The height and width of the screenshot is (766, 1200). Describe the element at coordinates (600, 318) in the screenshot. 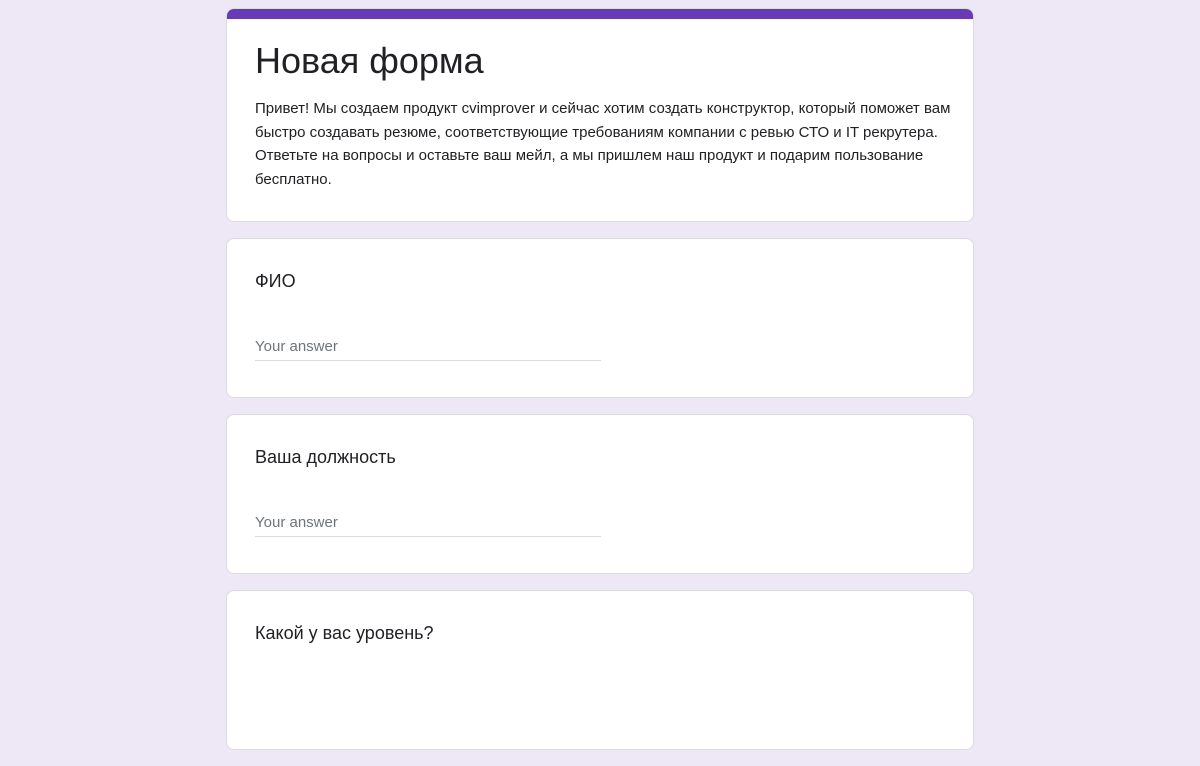

I see `question-card-full-name: ФИО` at that location.